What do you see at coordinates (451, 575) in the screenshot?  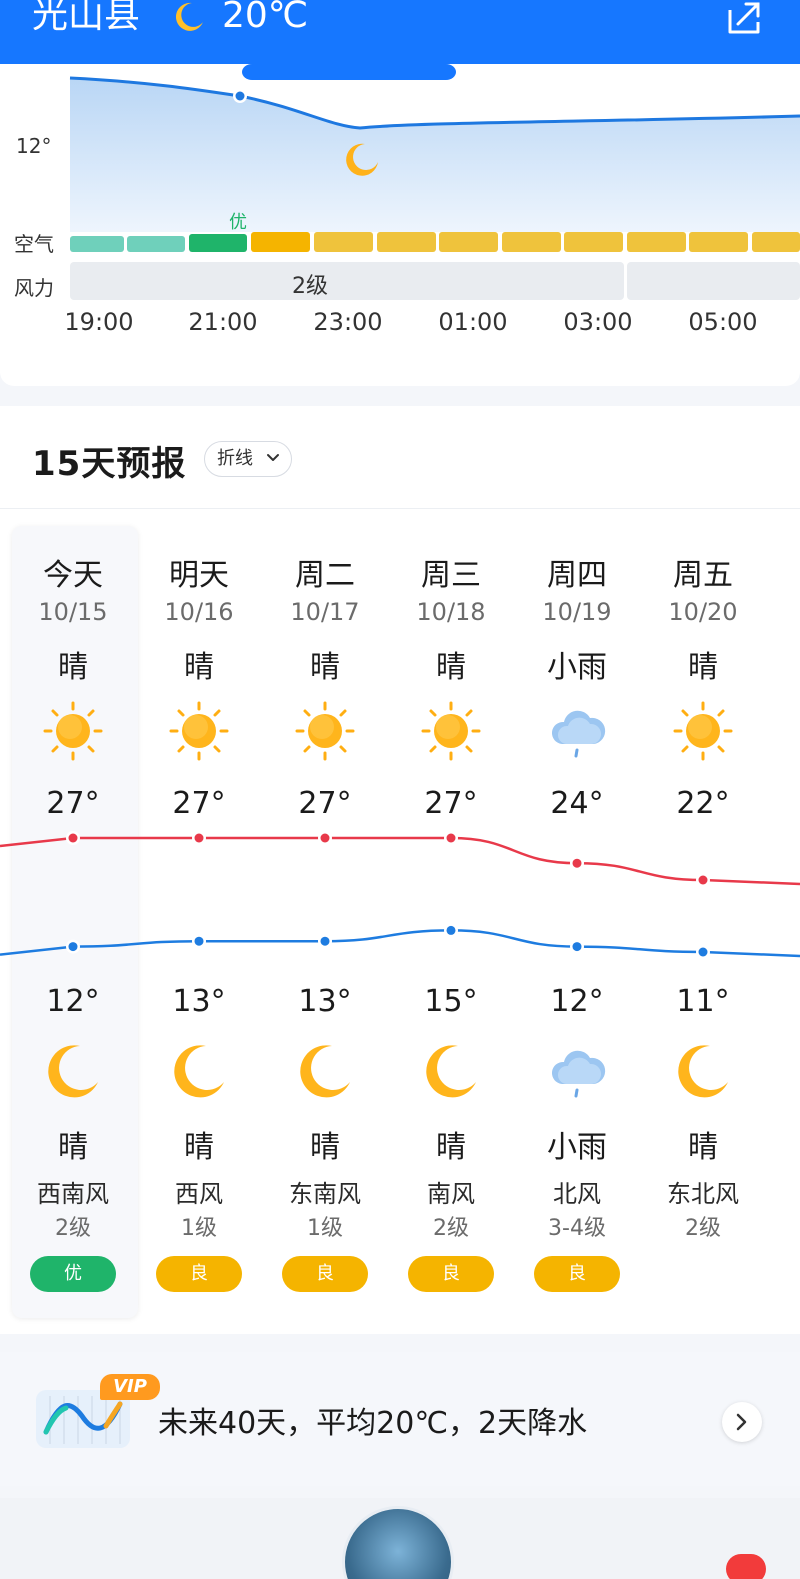 I see `day-label: 周三` at bounding box center [451, 575].